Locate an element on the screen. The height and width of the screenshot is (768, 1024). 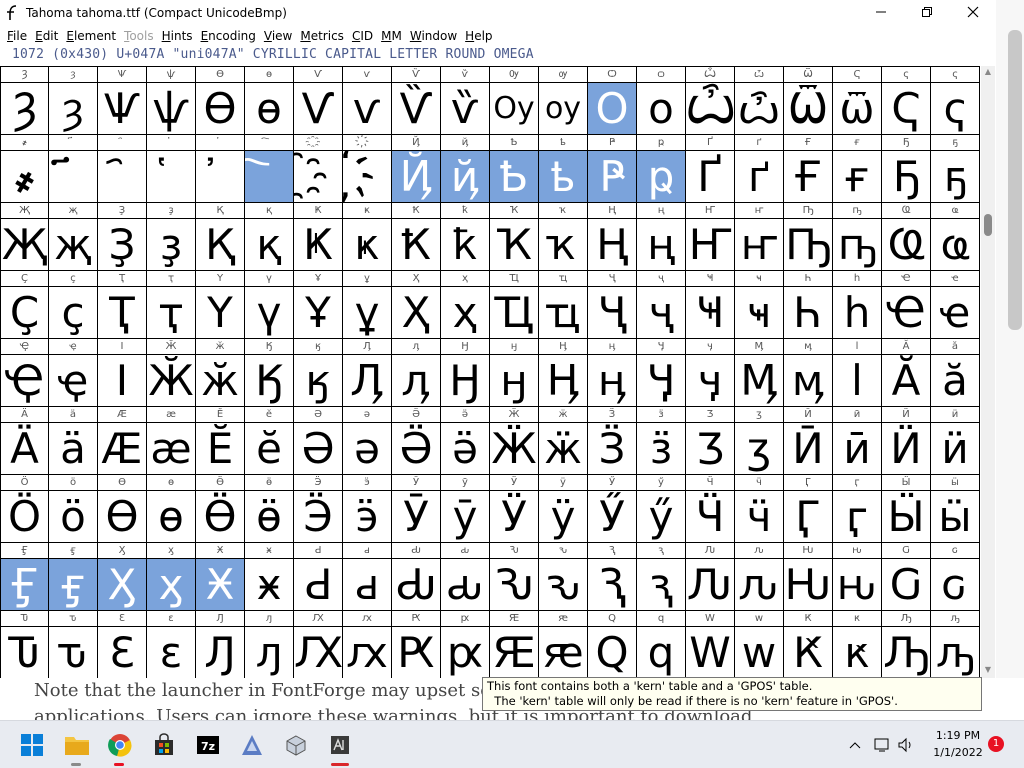
glyph-cell: ӐӐ is located at coordinates (906, 372).